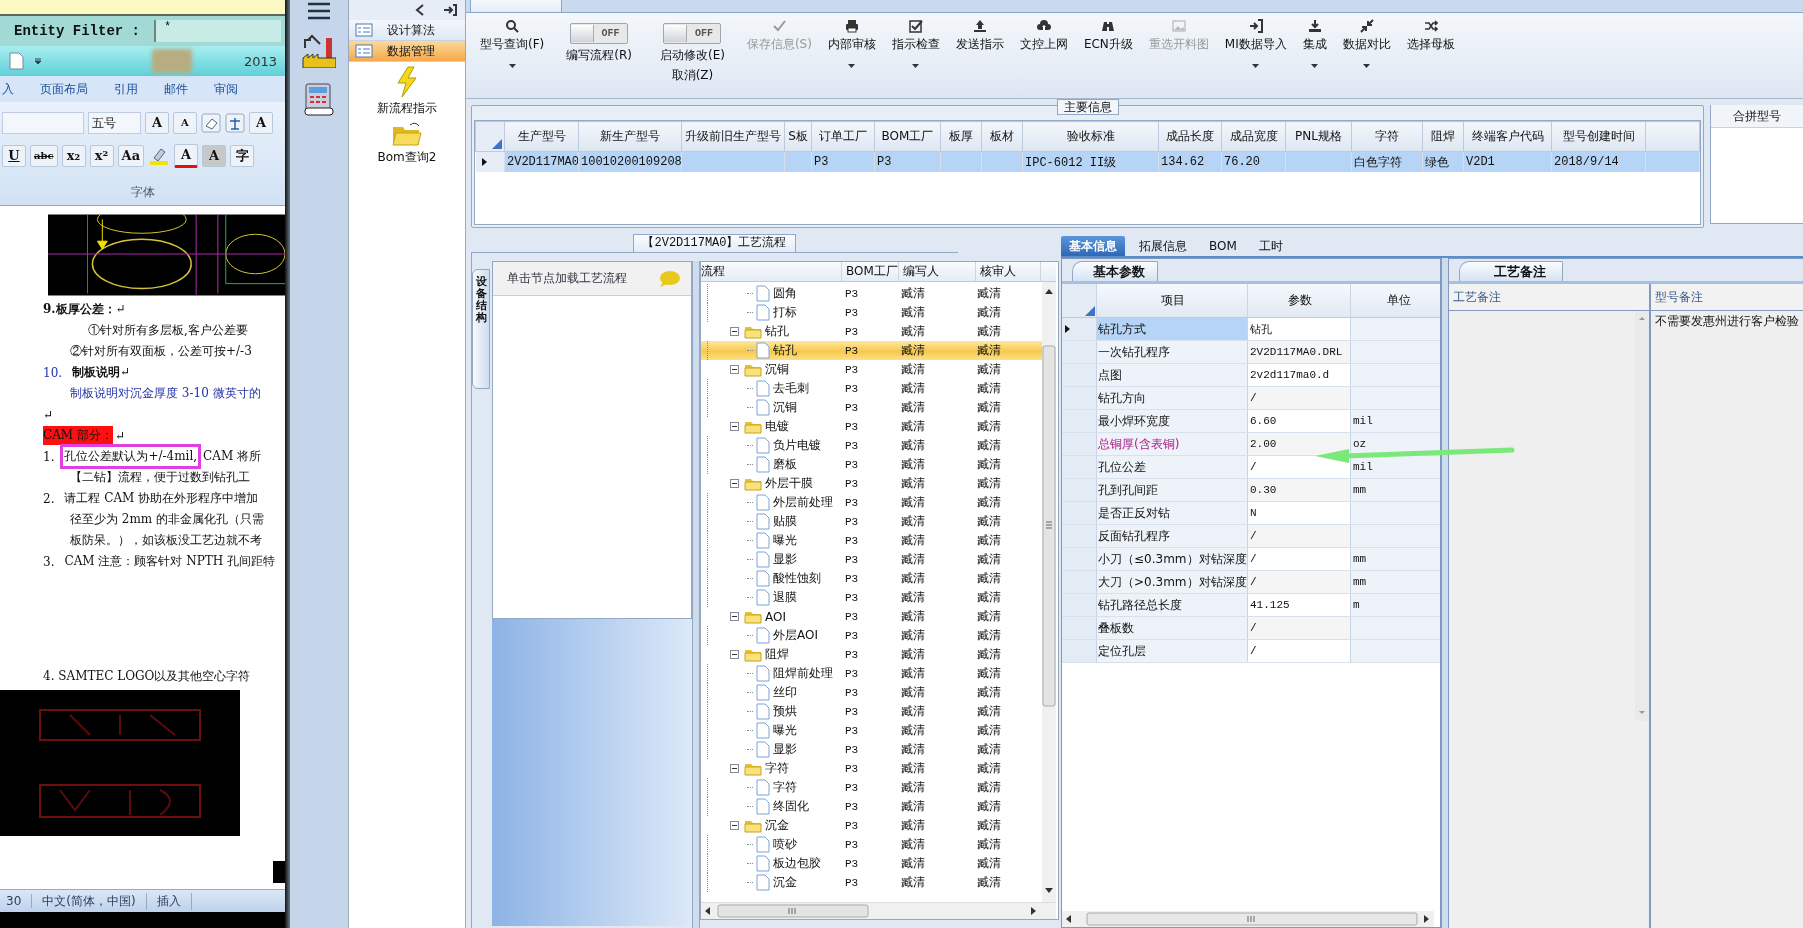  Describe the element at coordinates (1251, 398) in the screenshot. I see `table-row: 钻孔方向 /` at that location.